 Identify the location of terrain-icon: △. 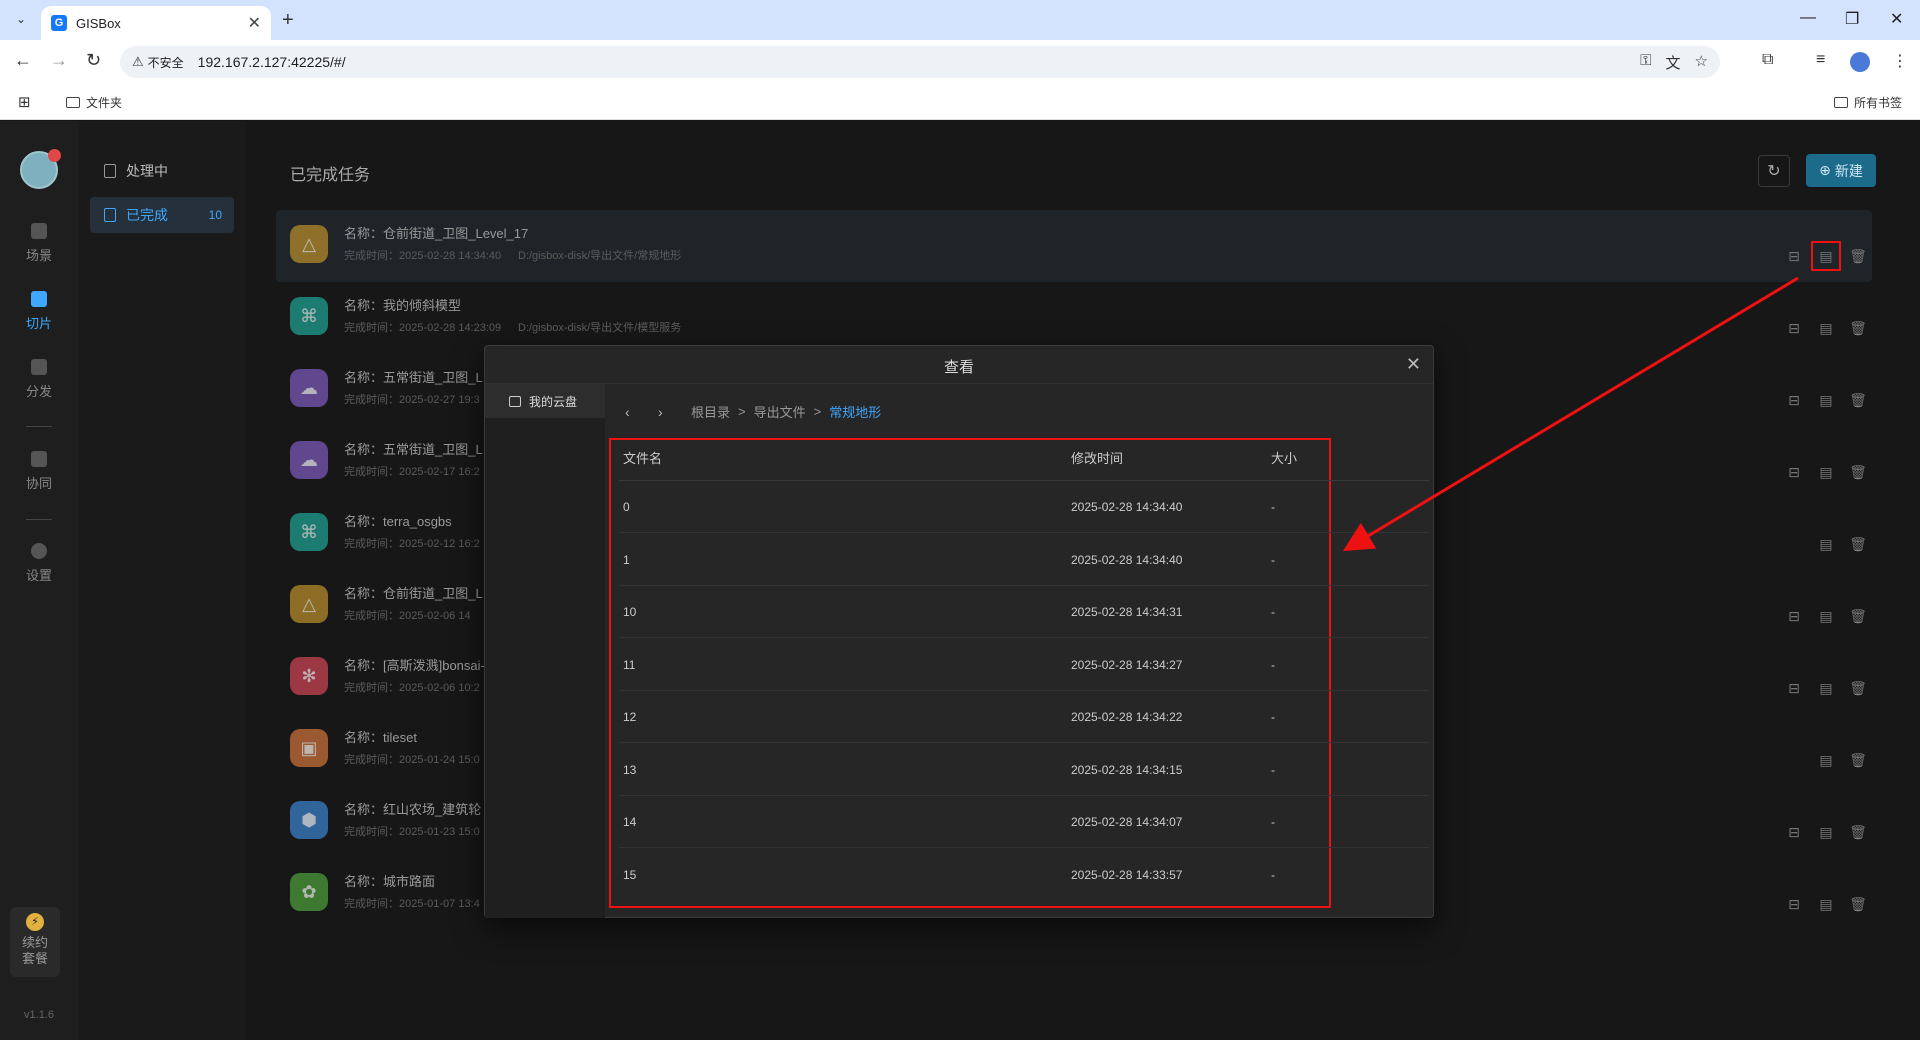
(309, 604).